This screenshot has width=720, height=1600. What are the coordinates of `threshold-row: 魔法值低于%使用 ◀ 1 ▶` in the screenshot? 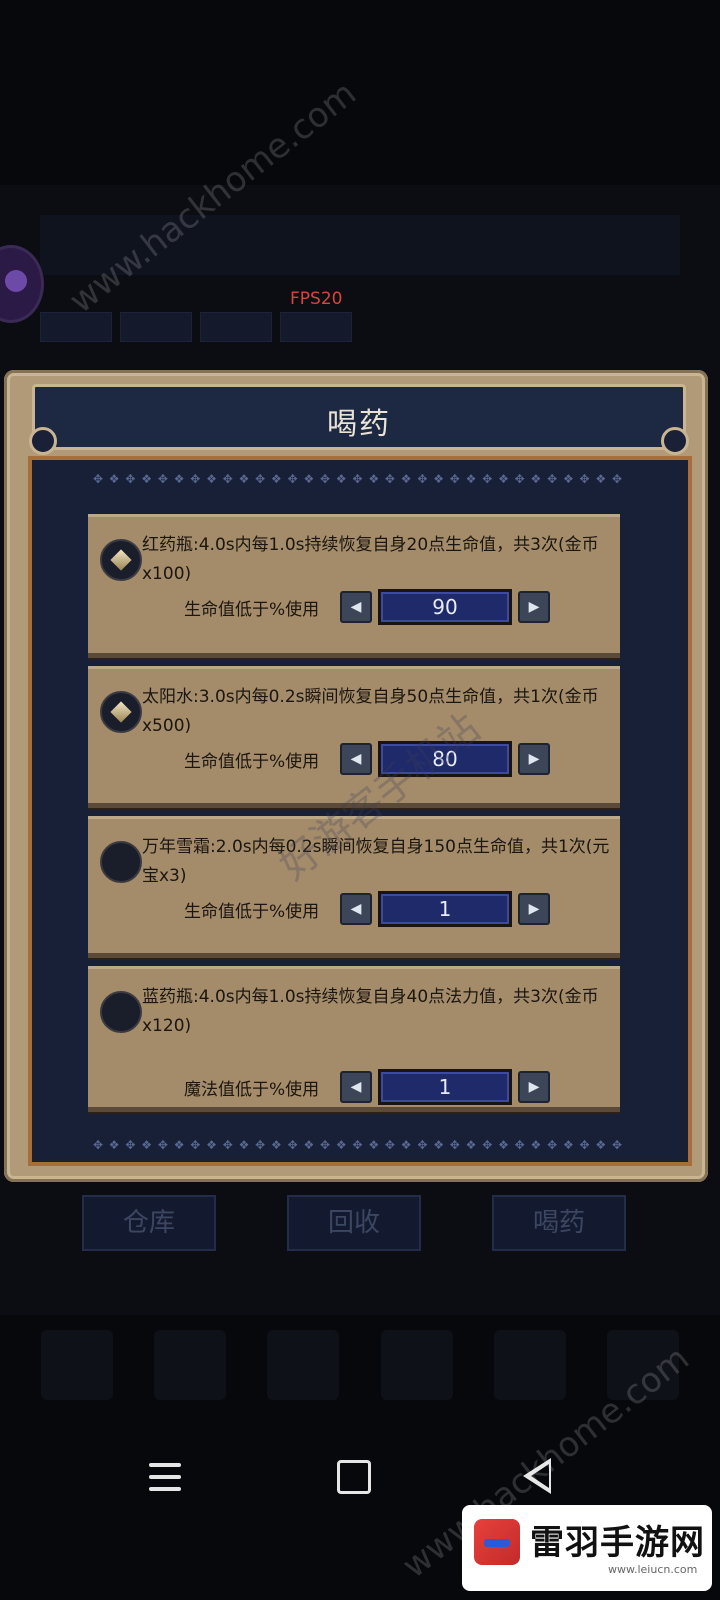 It's located at (367, 1087).